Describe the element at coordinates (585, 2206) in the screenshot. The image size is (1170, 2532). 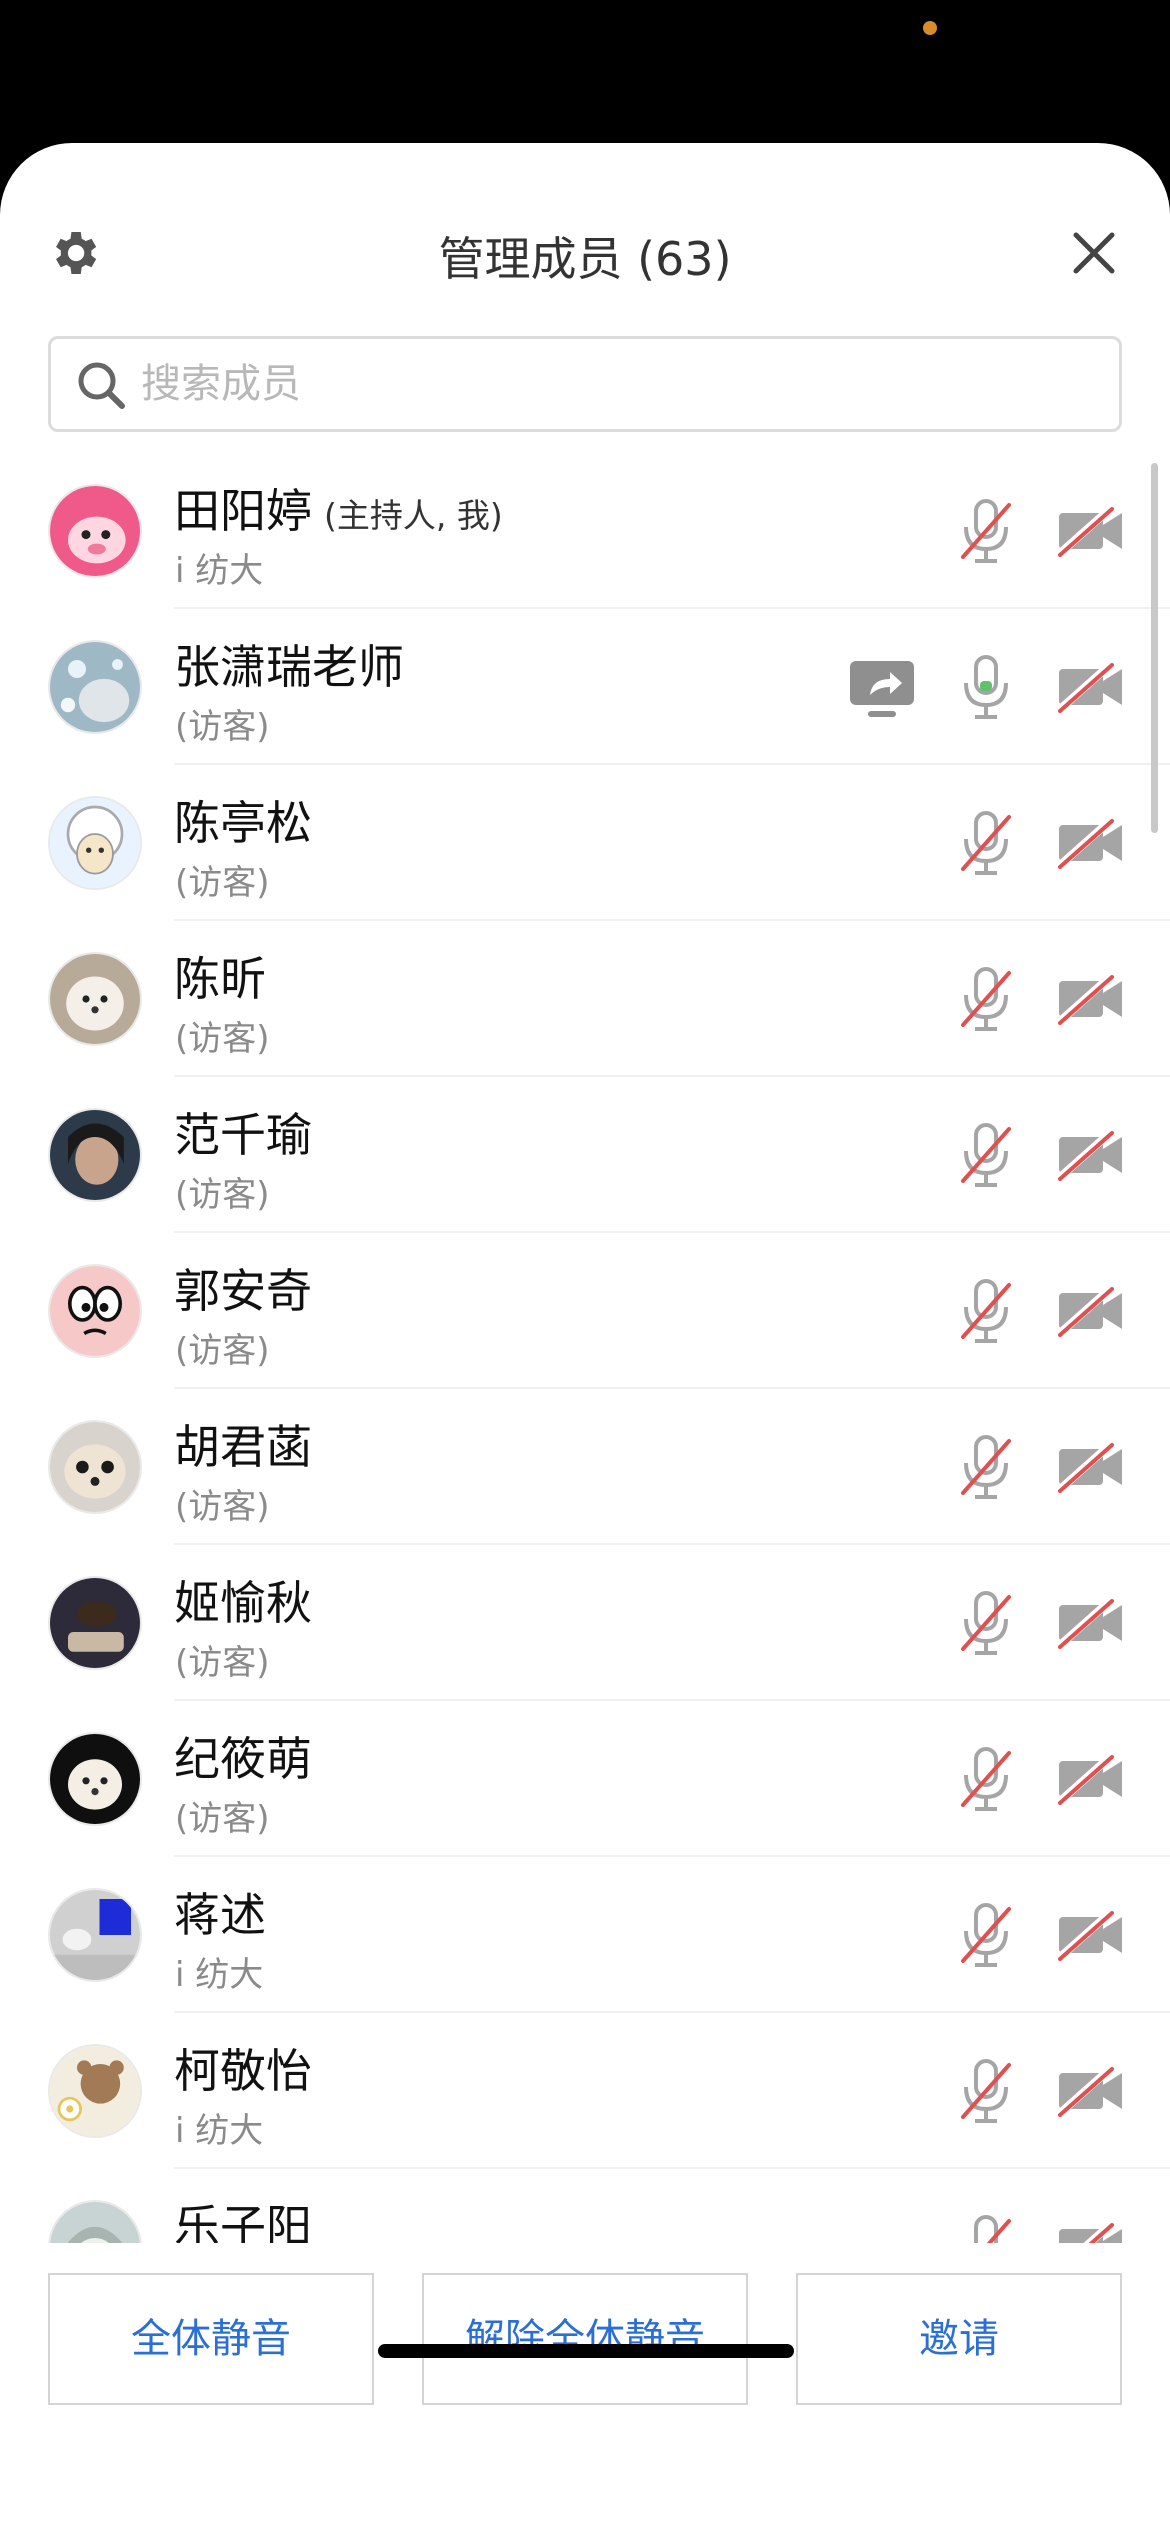
I see `member-row: 乐子阳` at that location.